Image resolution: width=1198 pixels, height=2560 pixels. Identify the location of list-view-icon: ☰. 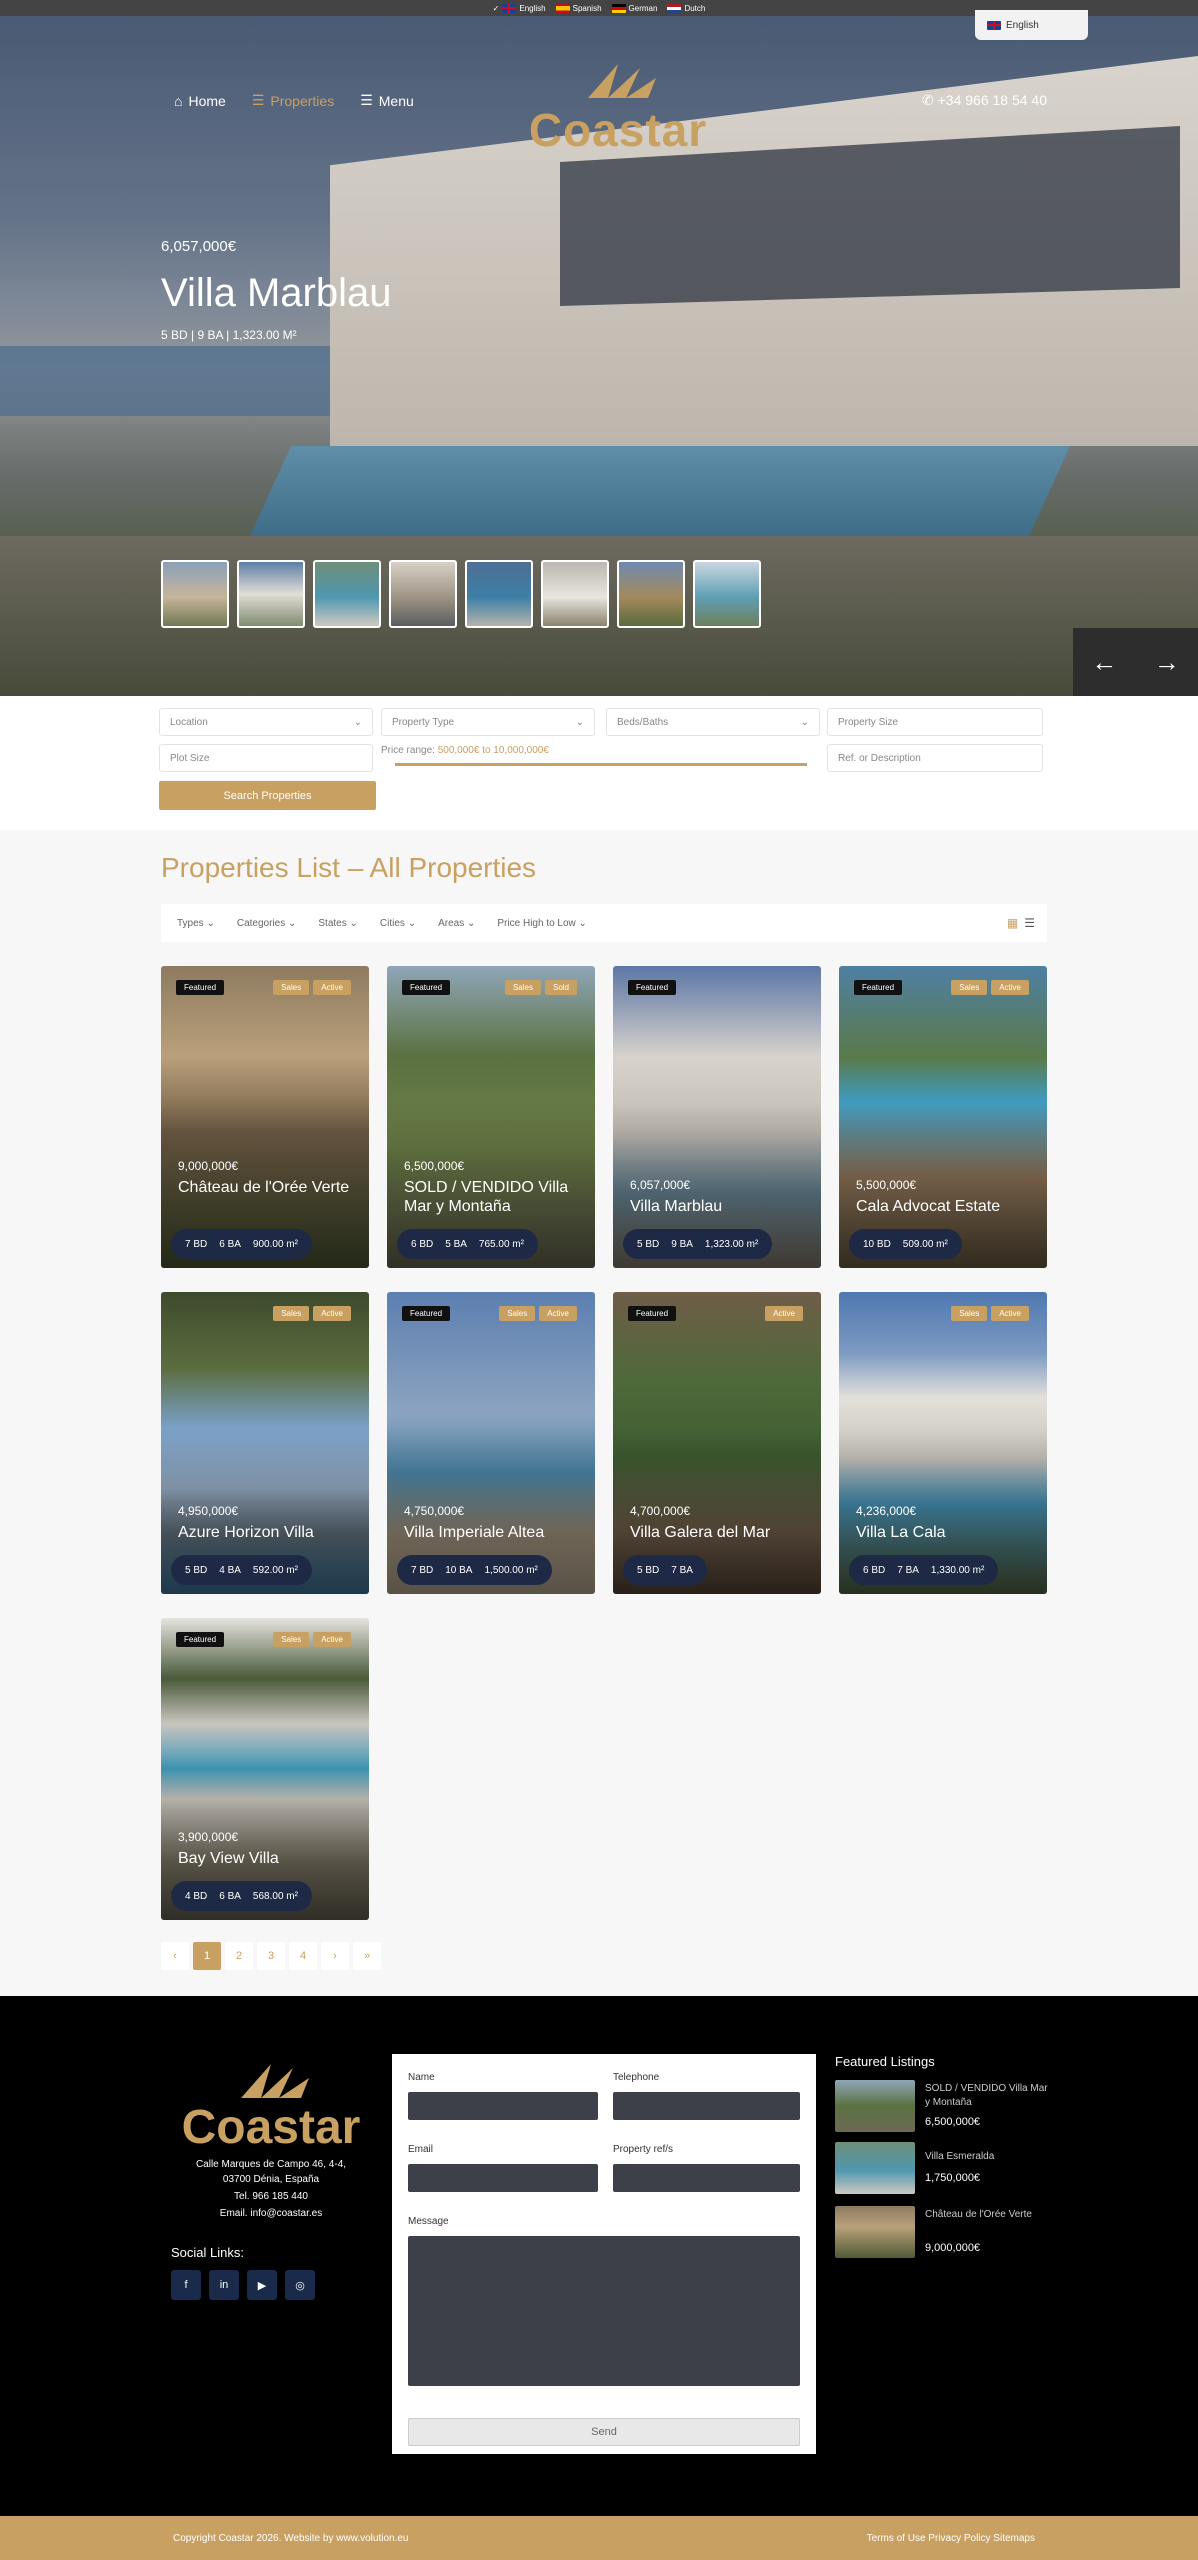
(1029, 923).